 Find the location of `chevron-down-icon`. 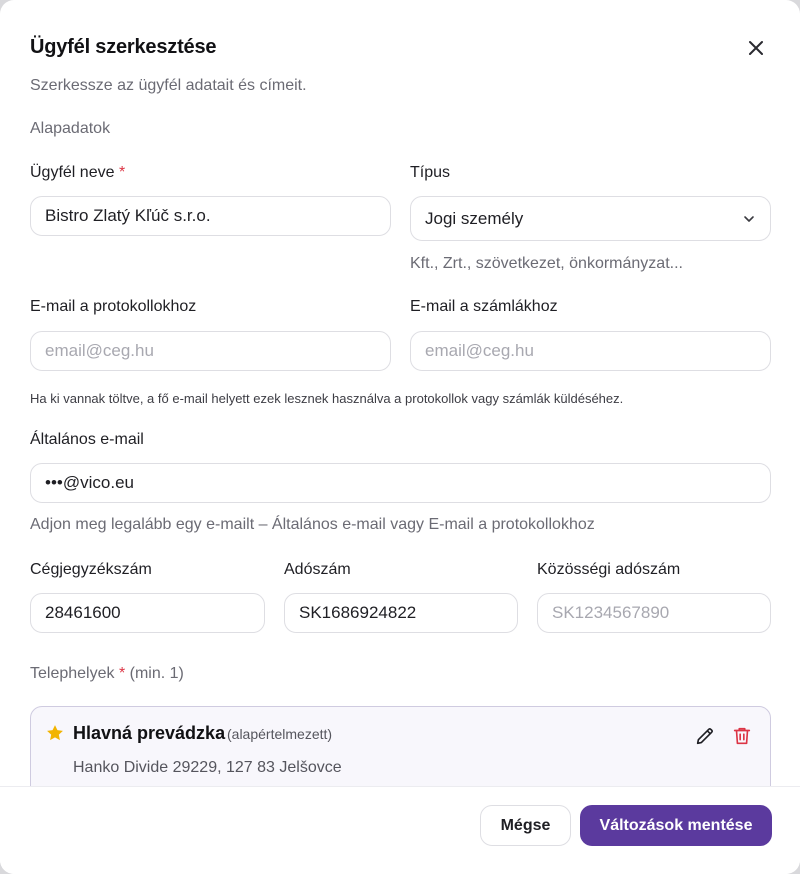

chevron-down-icon is located at coordinates (749, 218).